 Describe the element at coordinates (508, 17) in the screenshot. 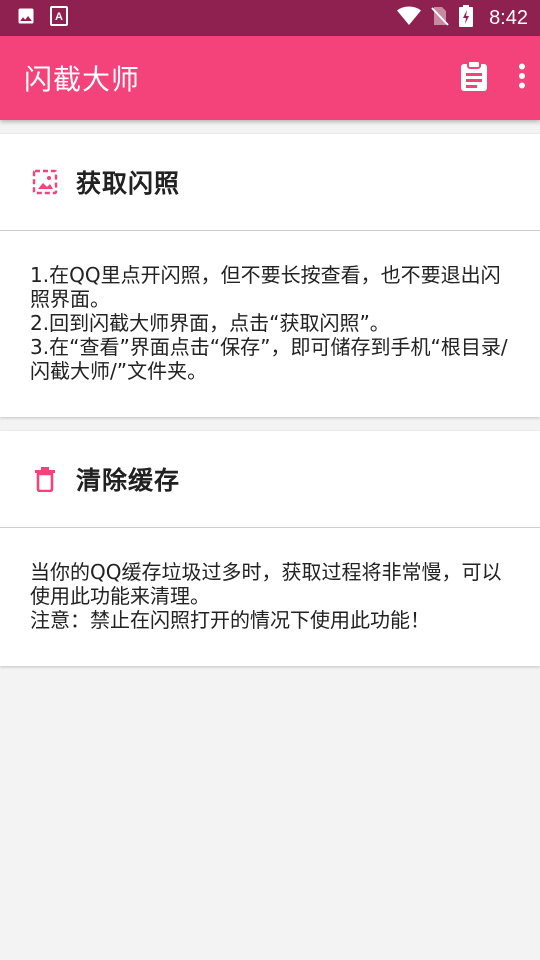

I see `status-time: 8:42` at that location.